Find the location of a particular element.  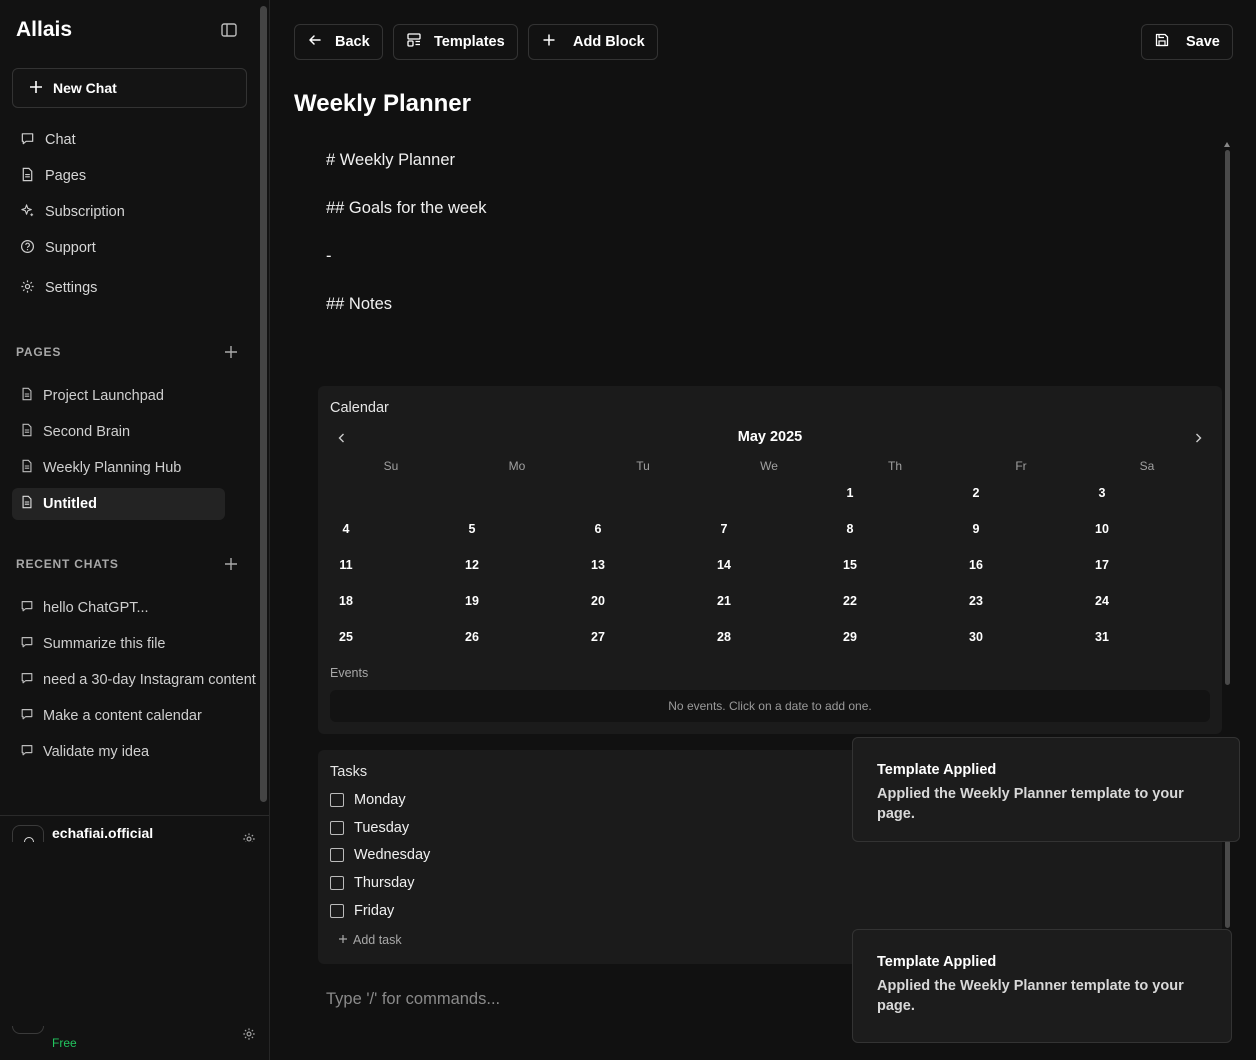

calendar-day: 4 is located at coordinates (346, 529).